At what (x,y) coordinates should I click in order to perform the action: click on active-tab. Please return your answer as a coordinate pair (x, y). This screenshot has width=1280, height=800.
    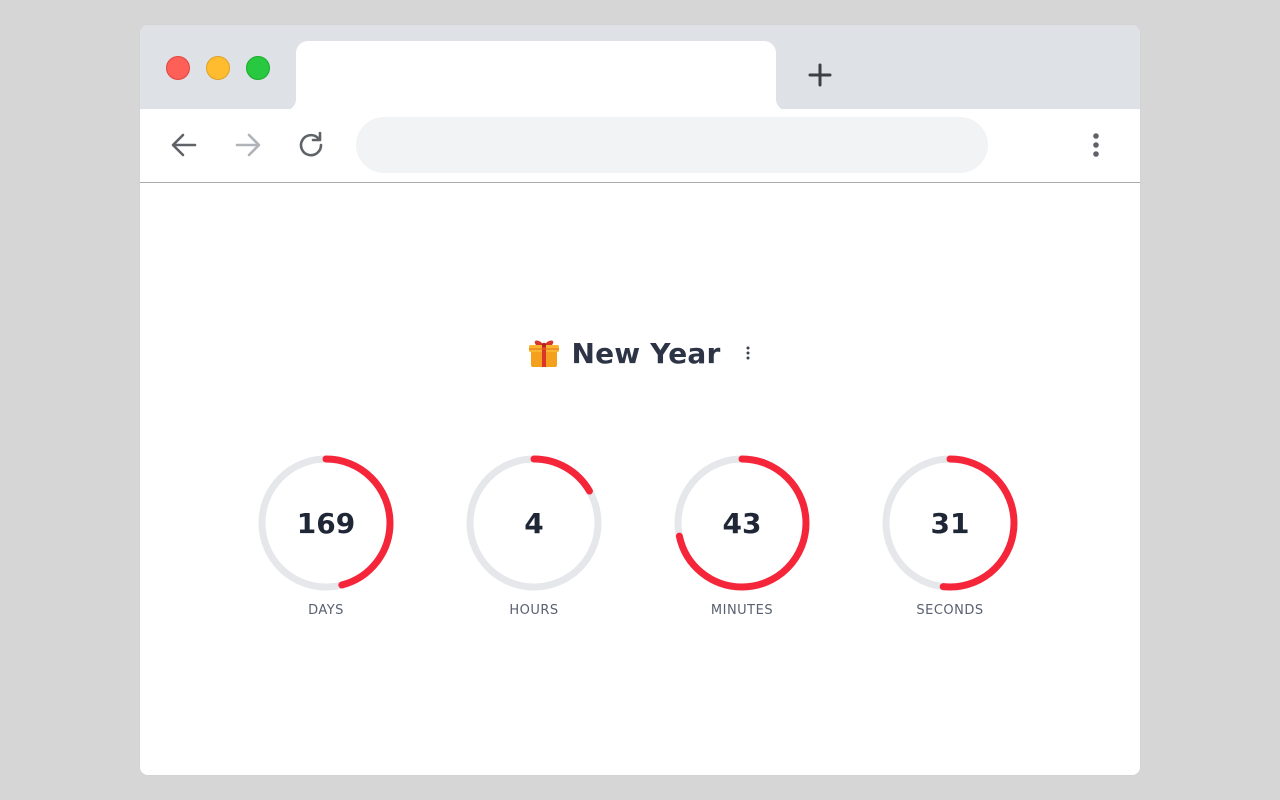
    Looking at the image, I should click on (536, 76).